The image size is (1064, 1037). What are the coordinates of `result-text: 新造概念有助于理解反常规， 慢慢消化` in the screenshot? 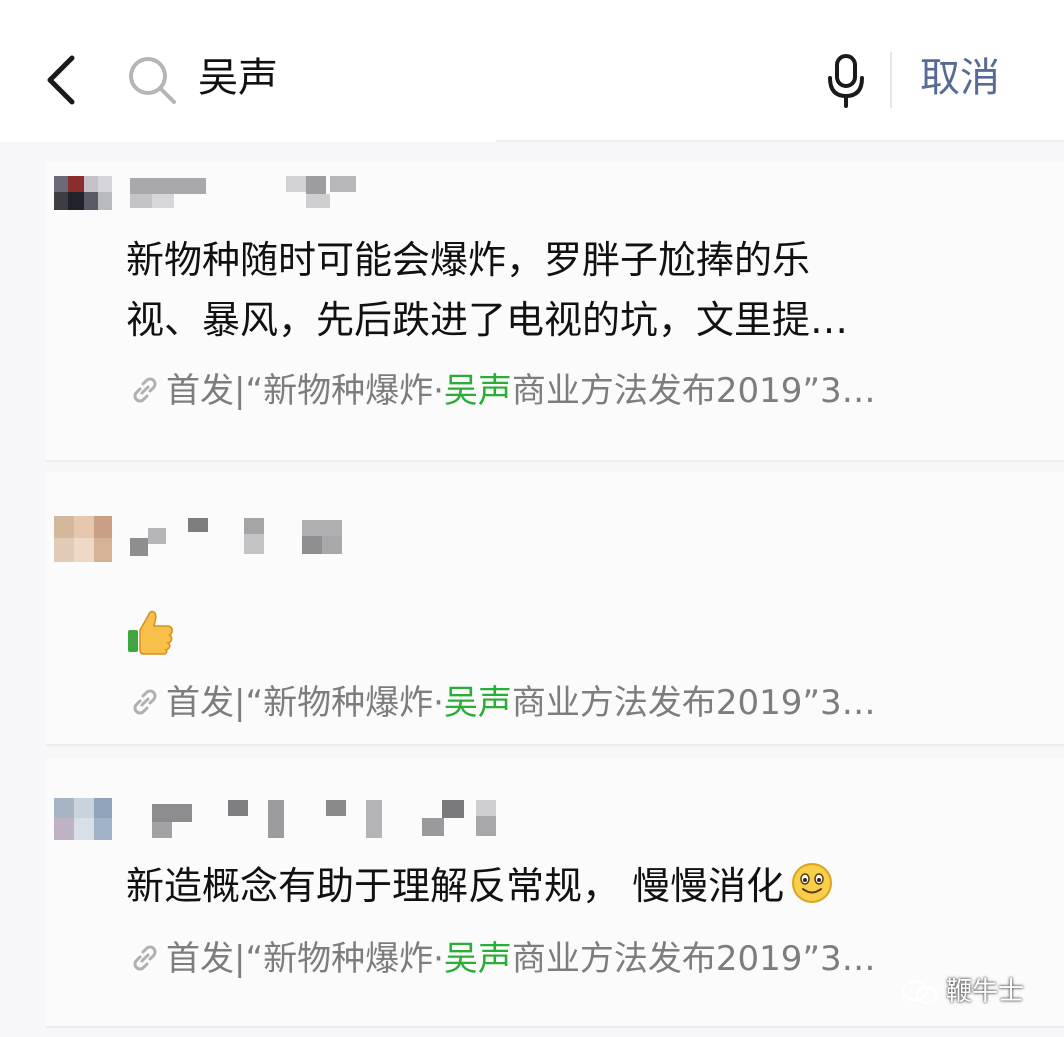 It's located at (576, 886).